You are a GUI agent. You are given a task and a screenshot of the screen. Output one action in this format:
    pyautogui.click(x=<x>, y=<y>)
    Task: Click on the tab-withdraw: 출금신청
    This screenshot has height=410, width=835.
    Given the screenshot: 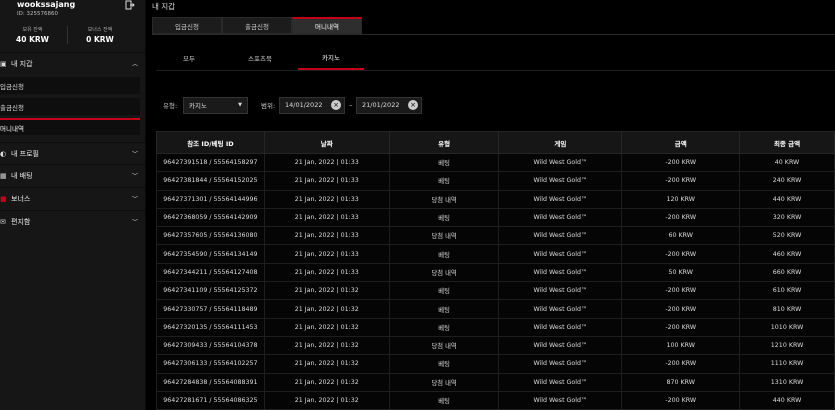 What is the action you would take?
    pyautogui.click(x=257, y=25)
    